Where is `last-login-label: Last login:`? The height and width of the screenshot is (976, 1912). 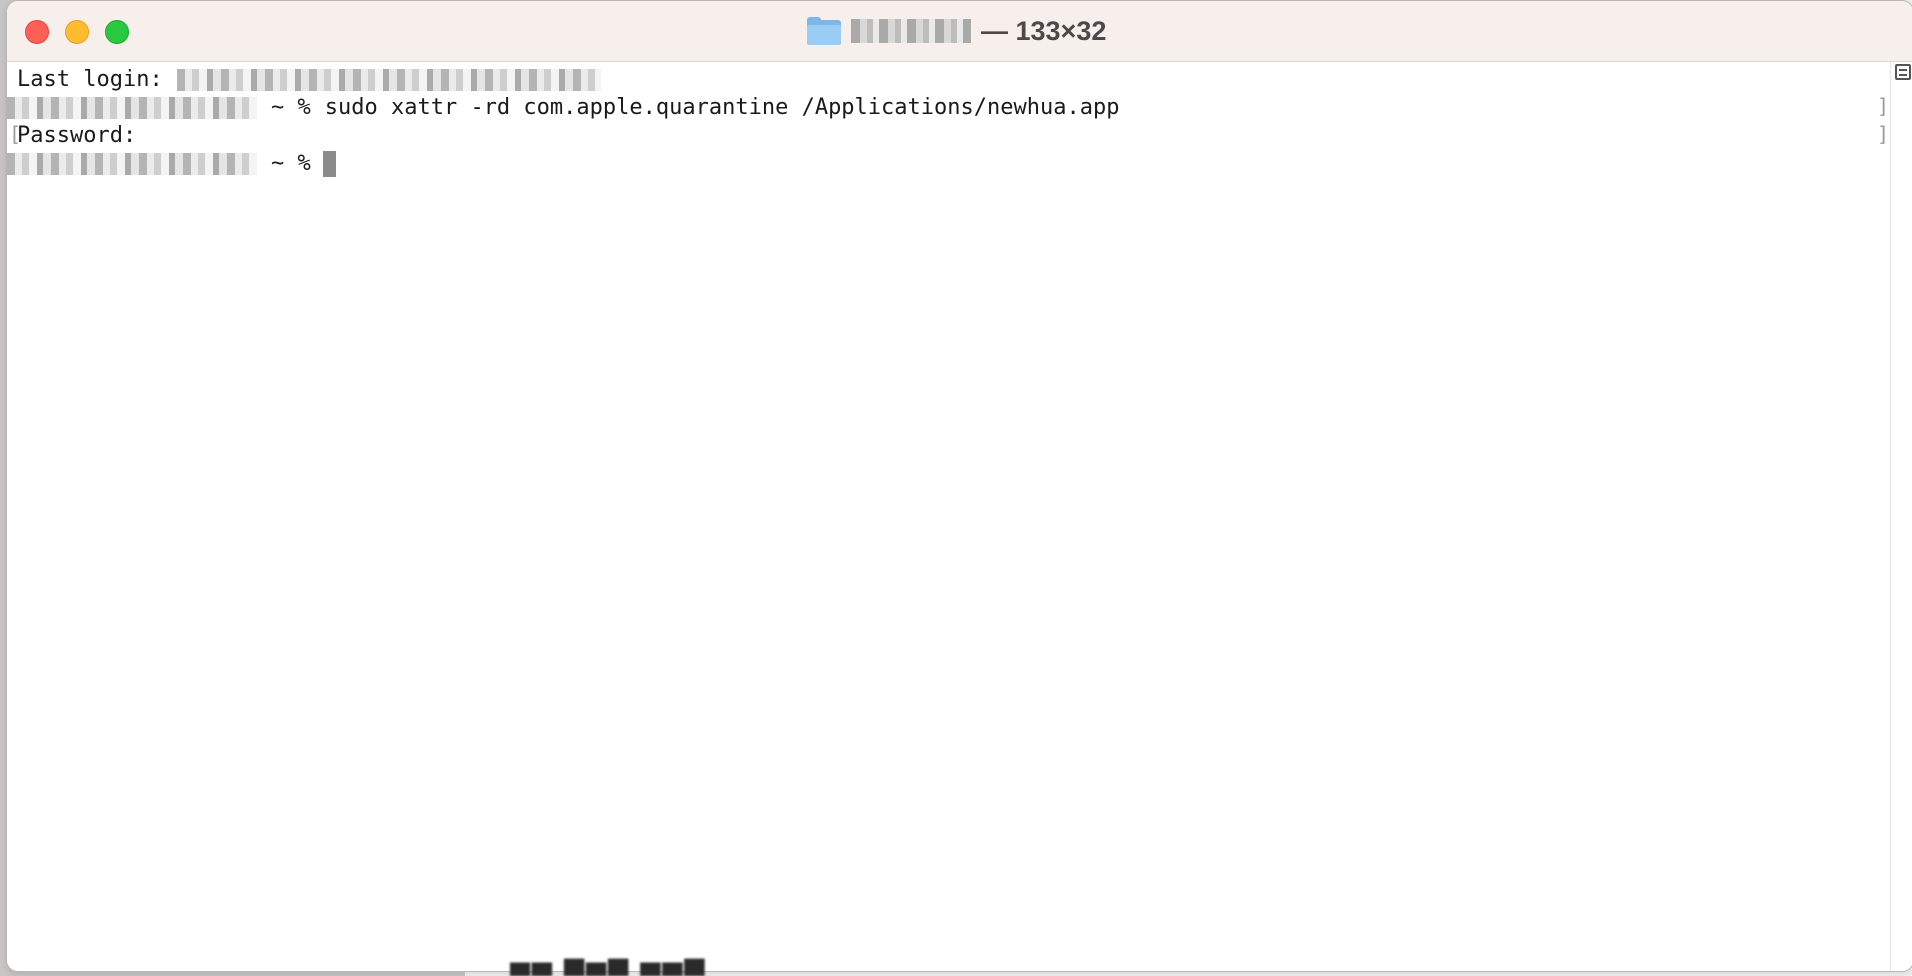
last-login-label: Last login: is located at coordinates (90, 79).